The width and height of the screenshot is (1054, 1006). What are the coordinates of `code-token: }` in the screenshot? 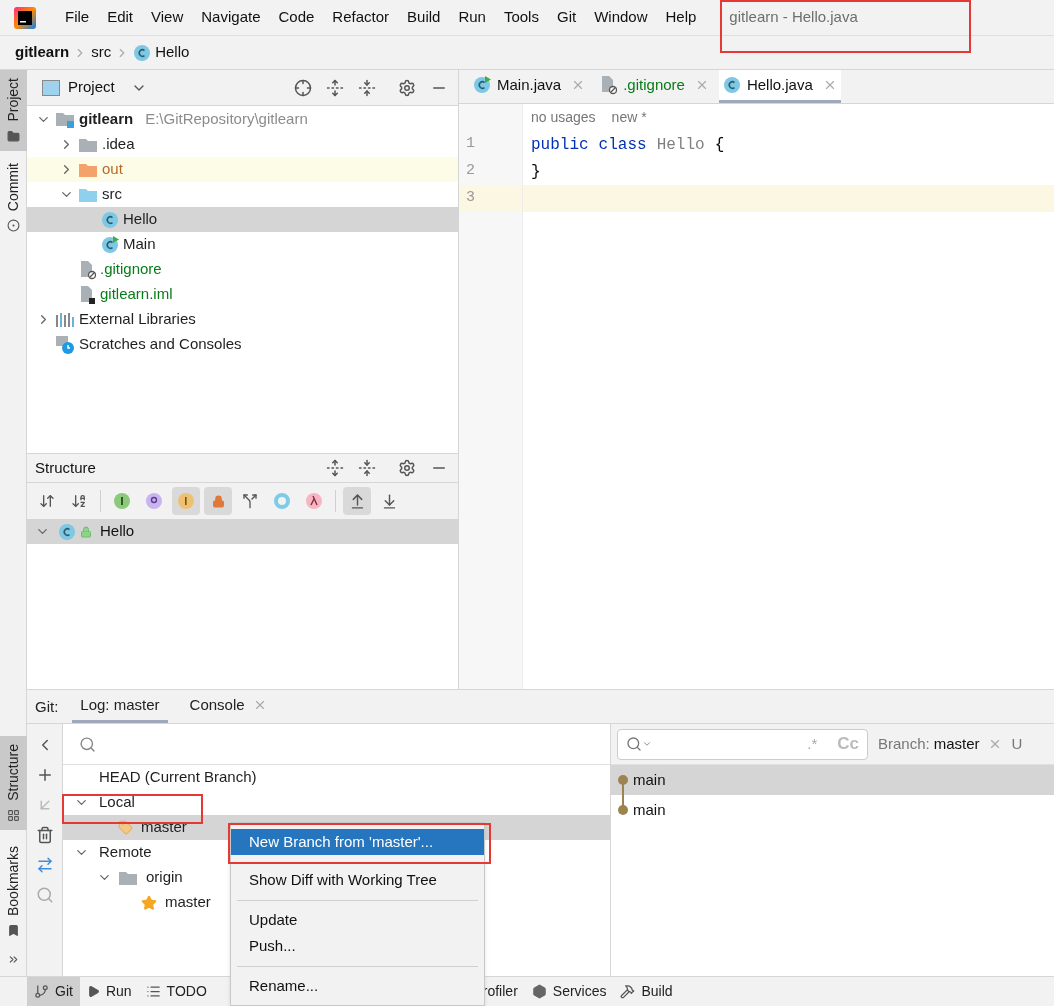 It's located at (536, 172).